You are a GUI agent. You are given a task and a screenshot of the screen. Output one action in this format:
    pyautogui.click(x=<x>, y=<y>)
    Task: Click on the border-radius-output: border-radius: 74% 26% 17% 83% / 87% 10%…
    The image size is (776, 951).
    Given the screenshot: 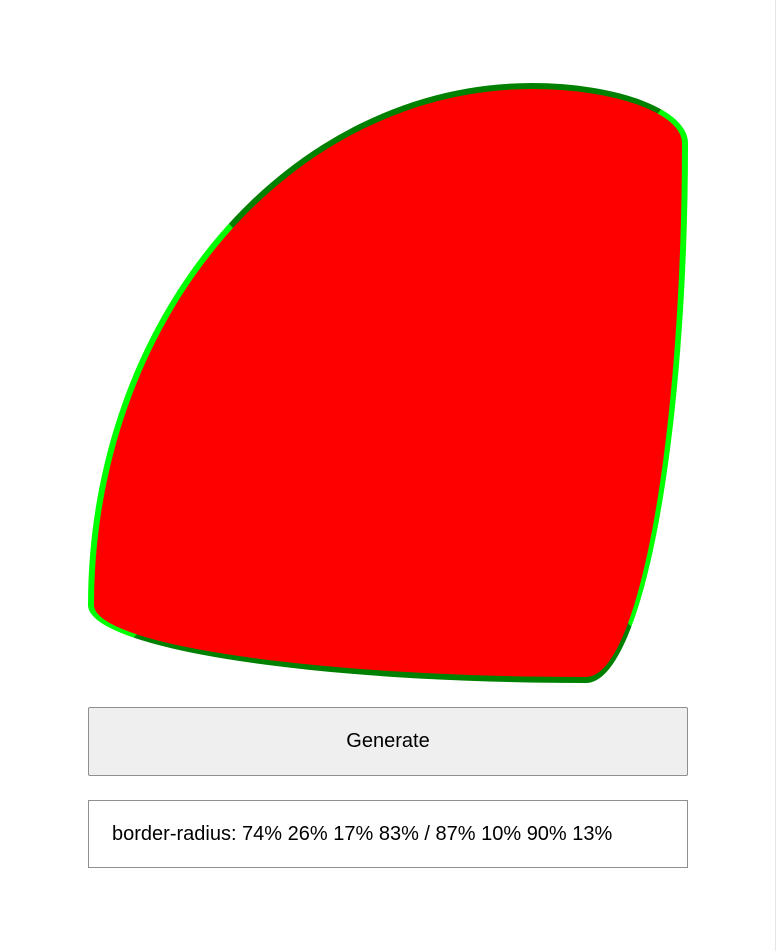 What is the action you would take?
    pyautogui.click(x=388, y=834)
    